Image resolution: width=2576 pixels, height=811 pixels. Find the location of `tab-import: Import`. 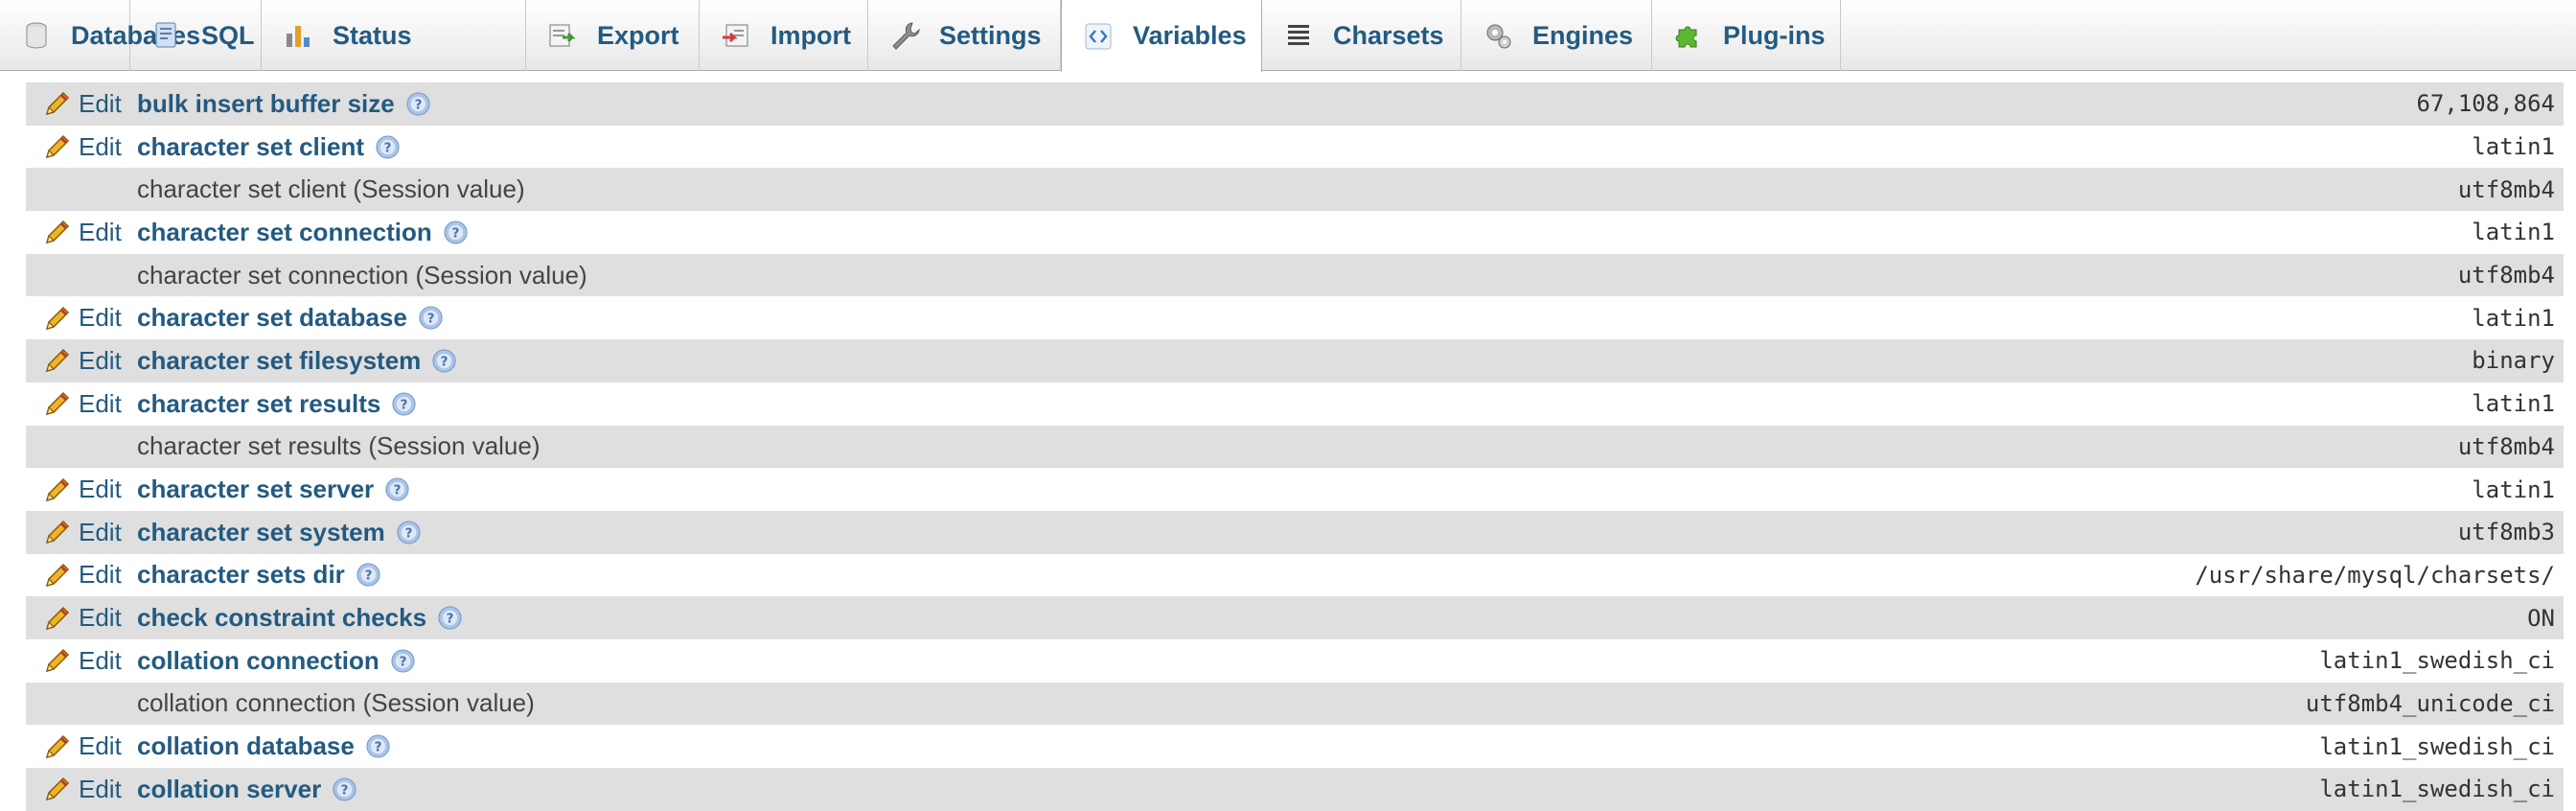

tab-import: Import is located at coordinates (784, 35).